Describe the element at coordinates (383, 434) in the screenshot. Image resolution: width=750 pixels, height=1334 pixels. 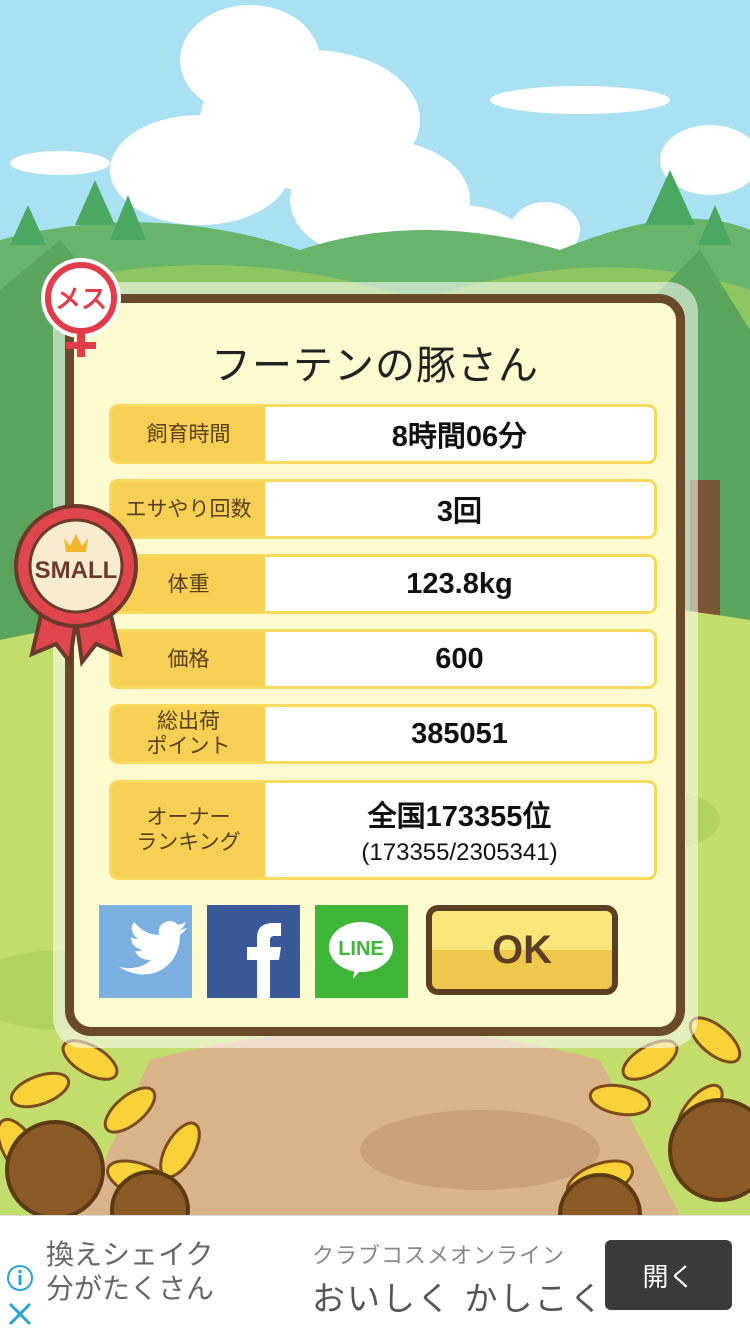
I see `stat-row-feeding-time: 飼育時間 8時間06分` at that location.